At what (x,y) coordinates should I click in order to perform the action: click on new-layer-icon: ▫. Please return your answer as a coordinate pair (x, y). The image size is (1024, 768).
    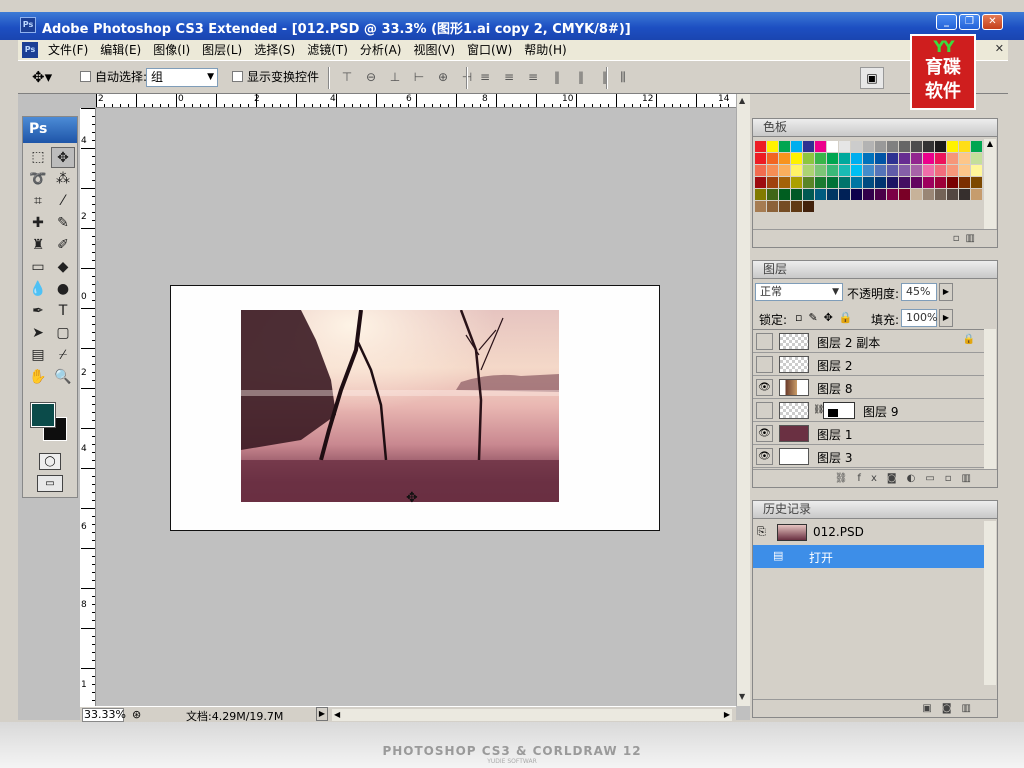
    Looking at the image, I should click on (953, 478).